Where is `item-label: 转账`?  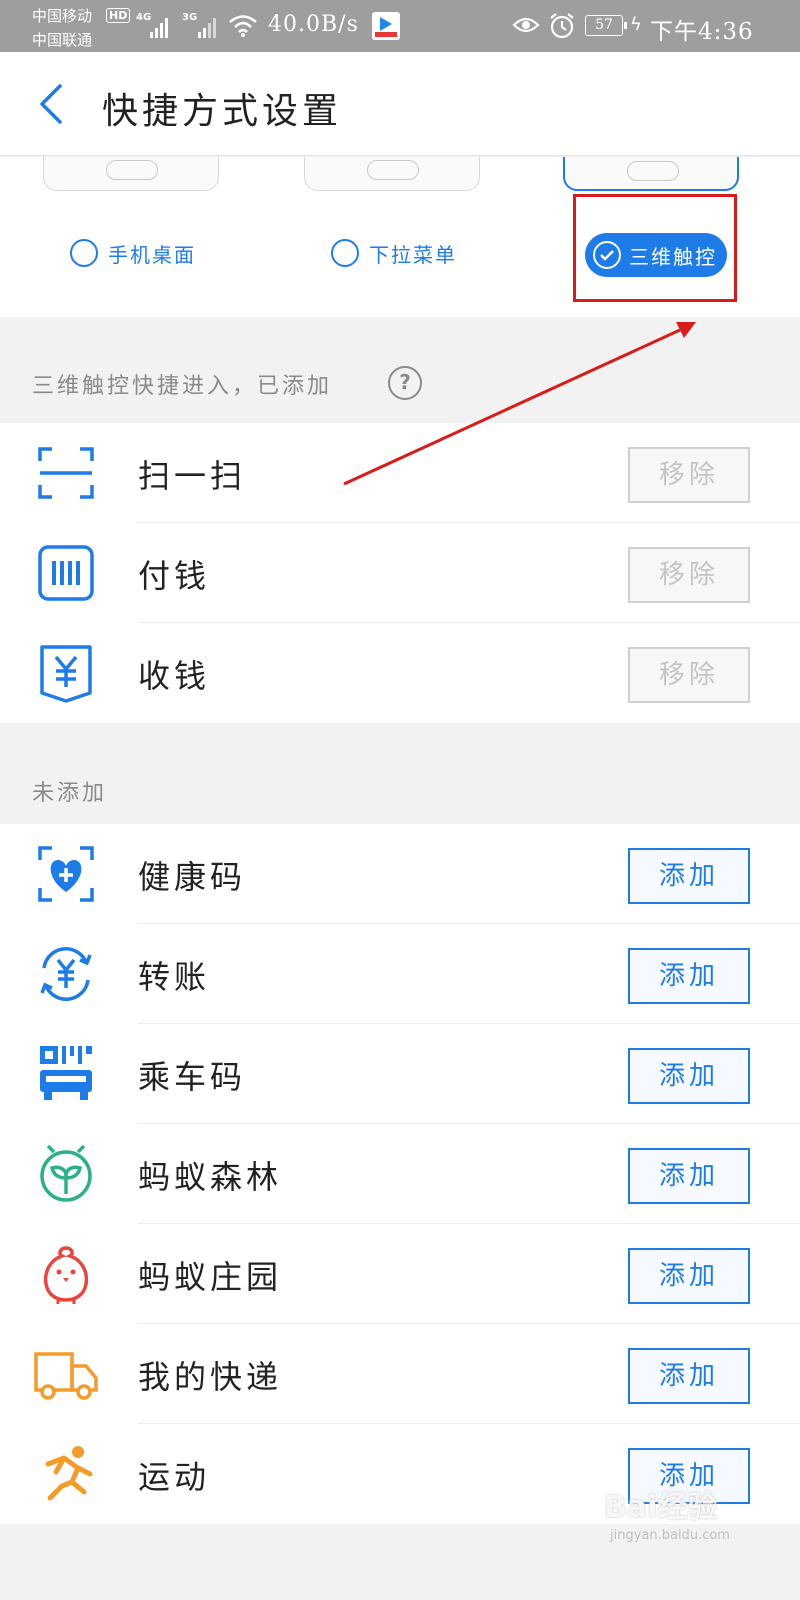
item-label: 转账 is located at coordinates (174, 977).